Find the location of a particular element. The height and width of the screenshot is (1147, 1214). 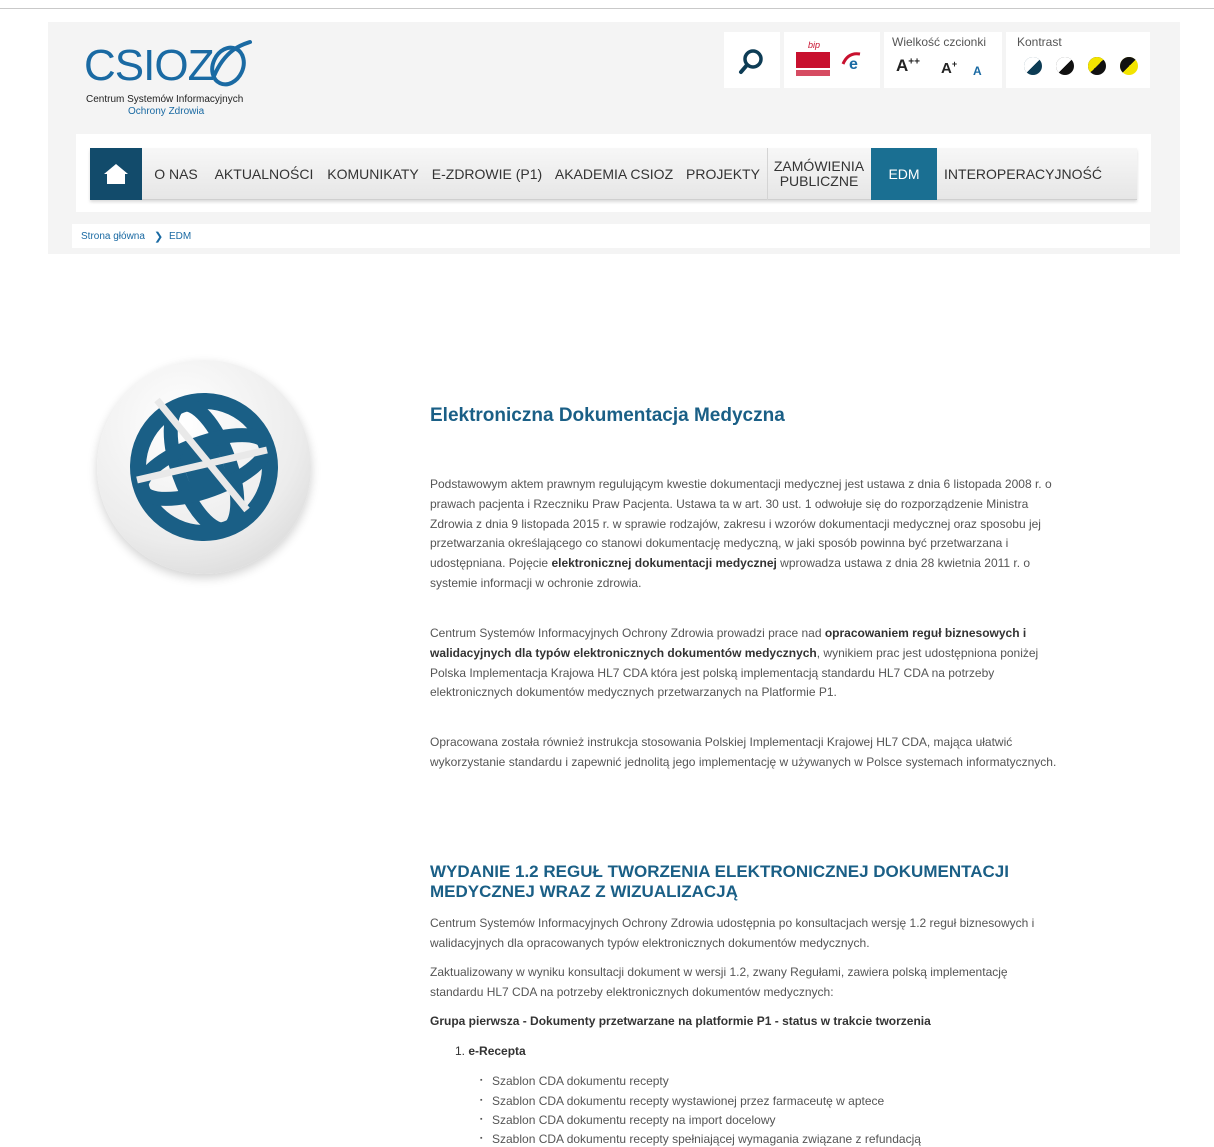

nav-item-projekty: PROJEKTY is located at coordinates (723, 174).